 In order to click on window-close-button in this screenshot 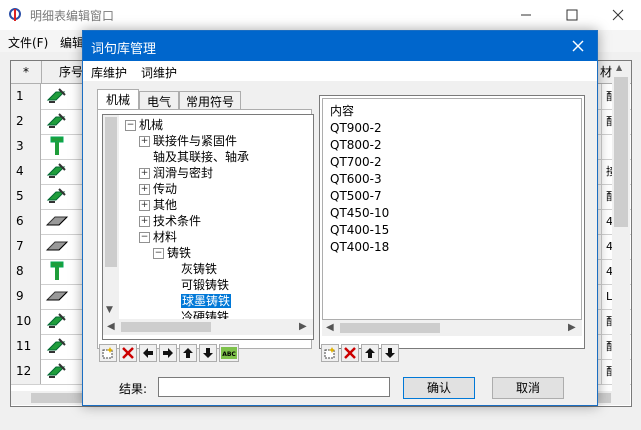, I will do `click(618, 15)`.